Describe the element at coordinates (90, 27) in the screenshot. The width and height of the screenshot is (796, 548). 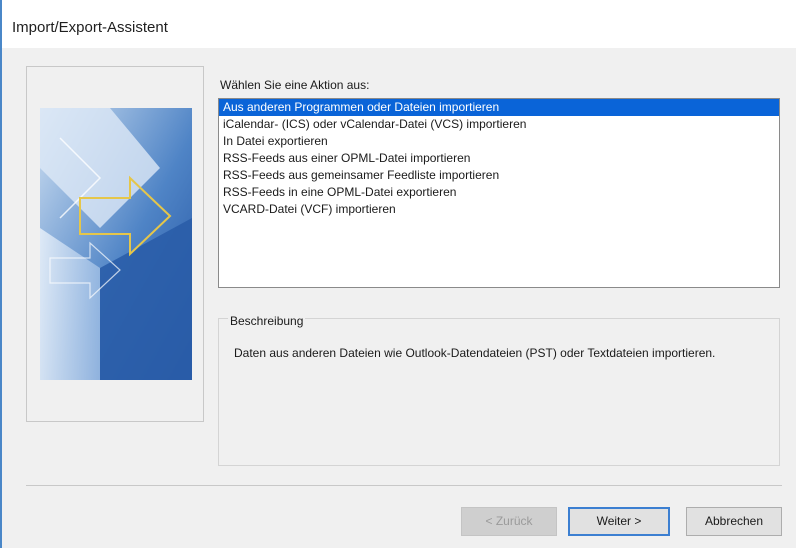
I see `window-title: Import/Export-Assistent` at that location.